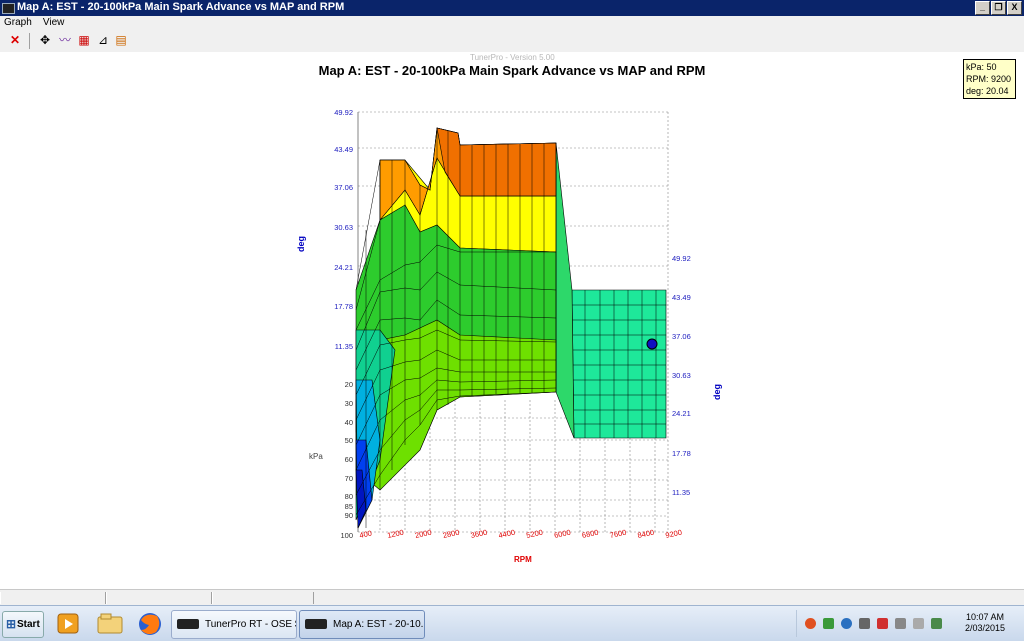 This screenshot has width=1024, height=641. I want to click on x-tick-label: 7600, so click(618, 534).